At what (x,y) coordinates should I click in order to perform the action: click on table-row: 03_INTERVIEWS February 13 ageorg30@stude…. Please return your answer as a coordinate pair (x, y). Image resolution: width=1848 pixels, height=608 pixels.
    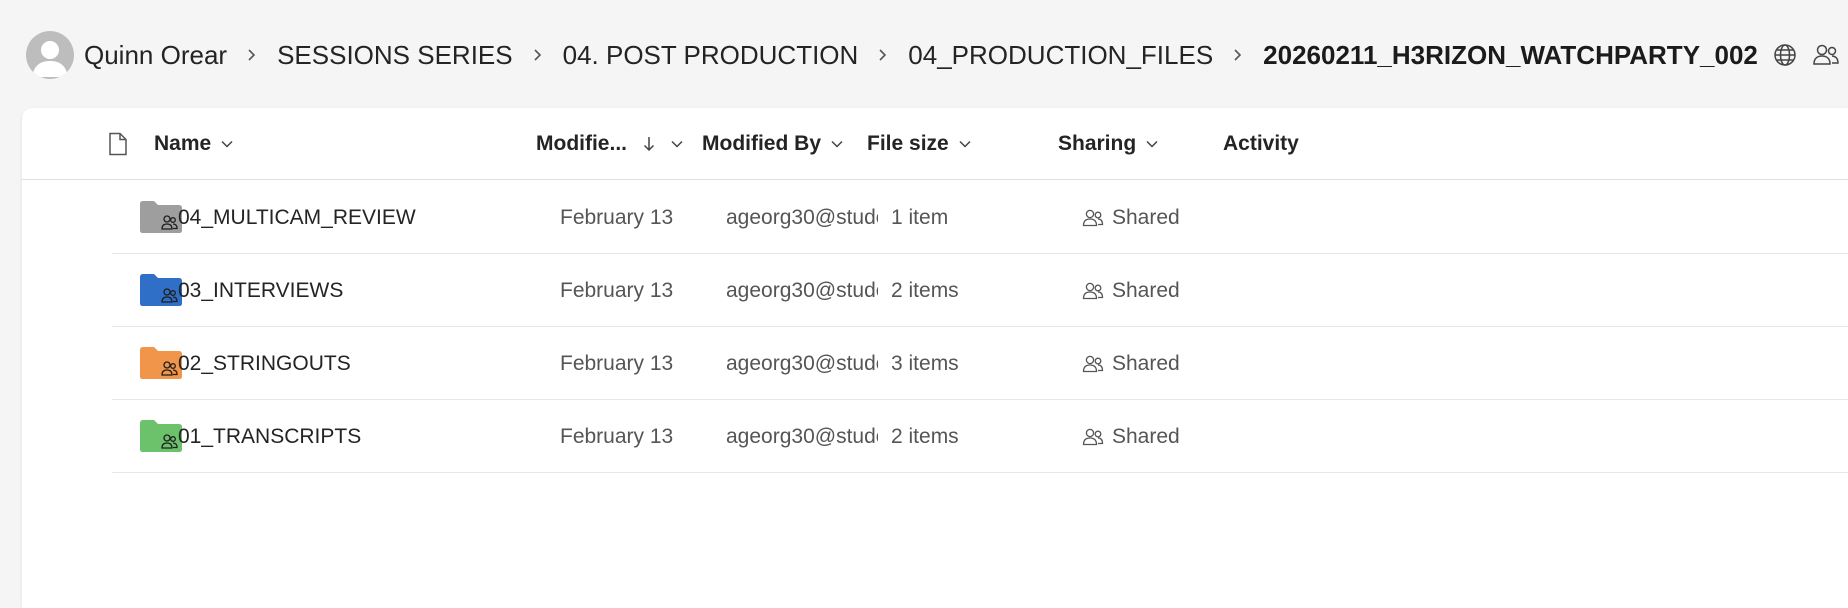
    Looking at the image, I should click on (980, 290).